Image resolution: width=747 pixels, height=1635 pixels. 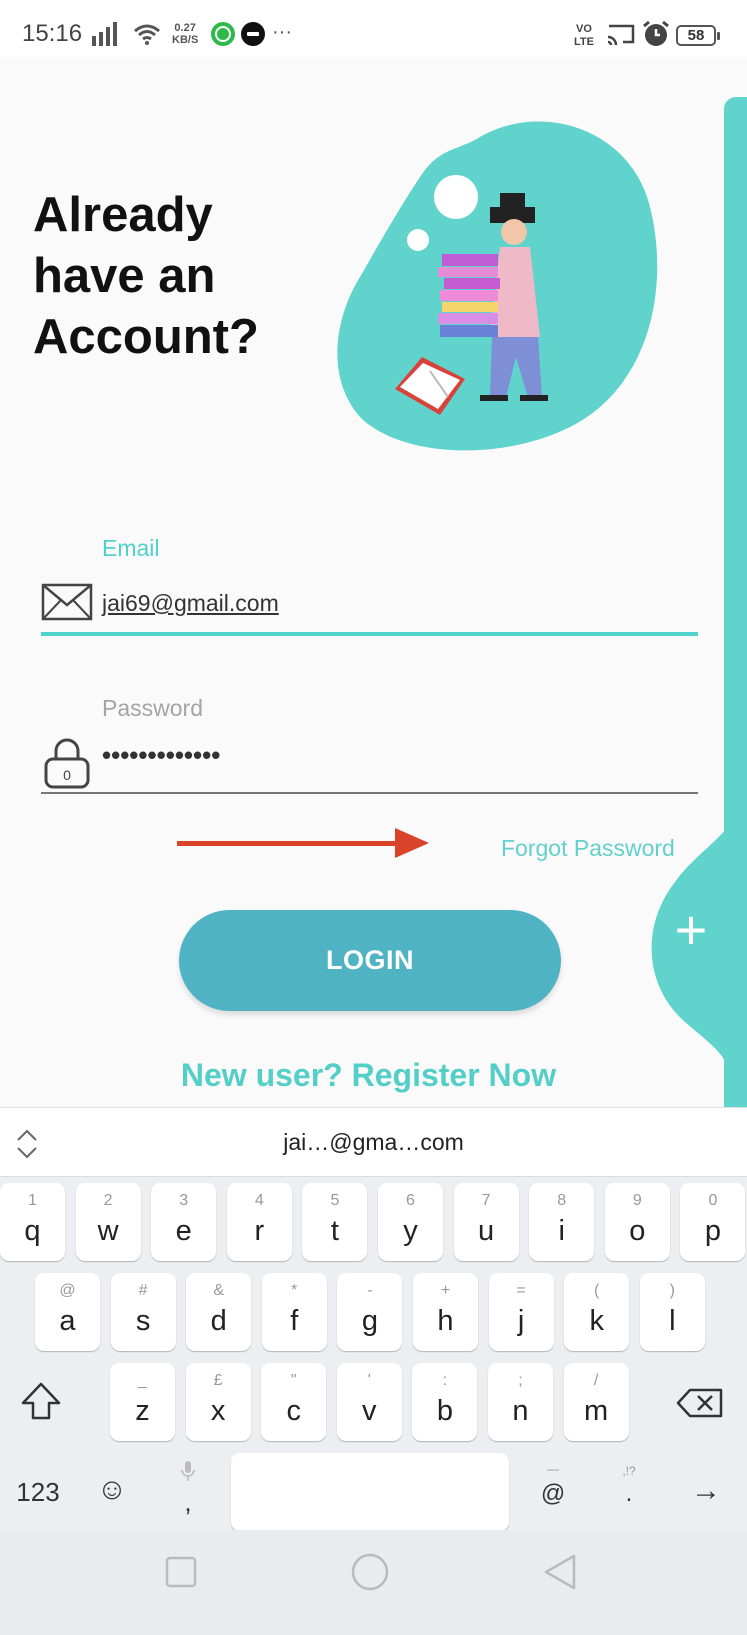 I want to click on key-hint: (, so click(x=597, y=1290).